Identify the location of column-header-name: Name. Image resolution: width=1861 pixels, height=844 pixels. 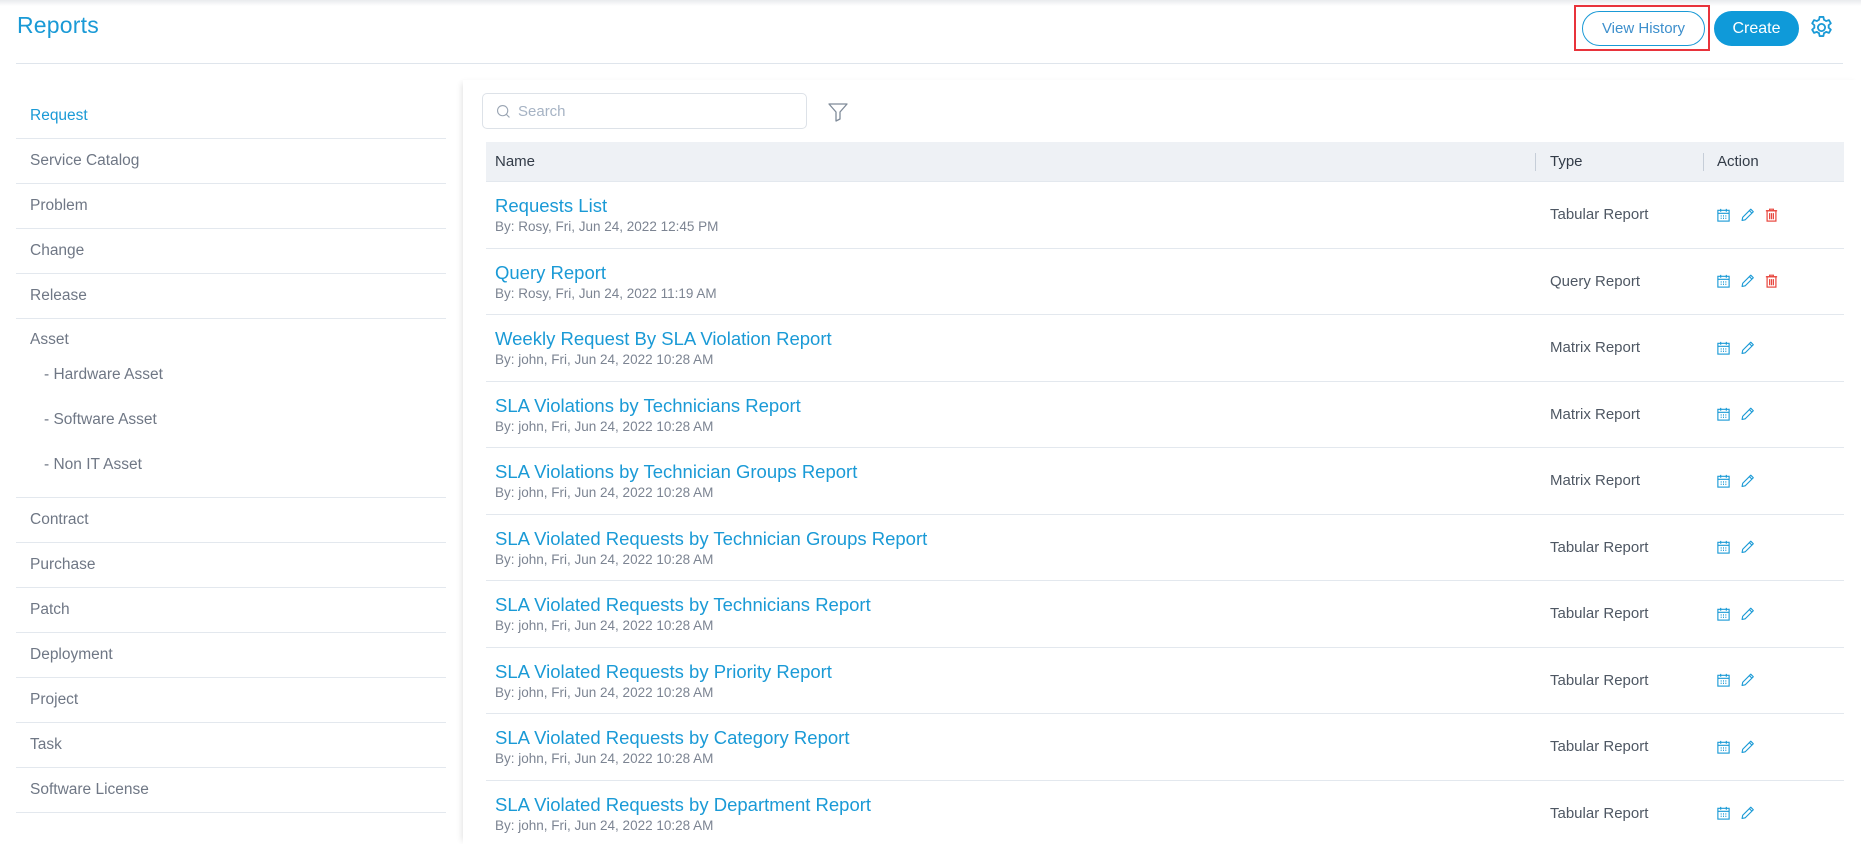
(1010, 161).